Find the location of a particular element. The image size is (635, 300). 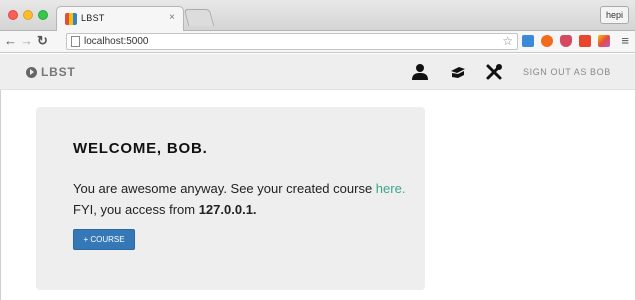

url-text: localhost:5000 is located at coordinates (116, 41).